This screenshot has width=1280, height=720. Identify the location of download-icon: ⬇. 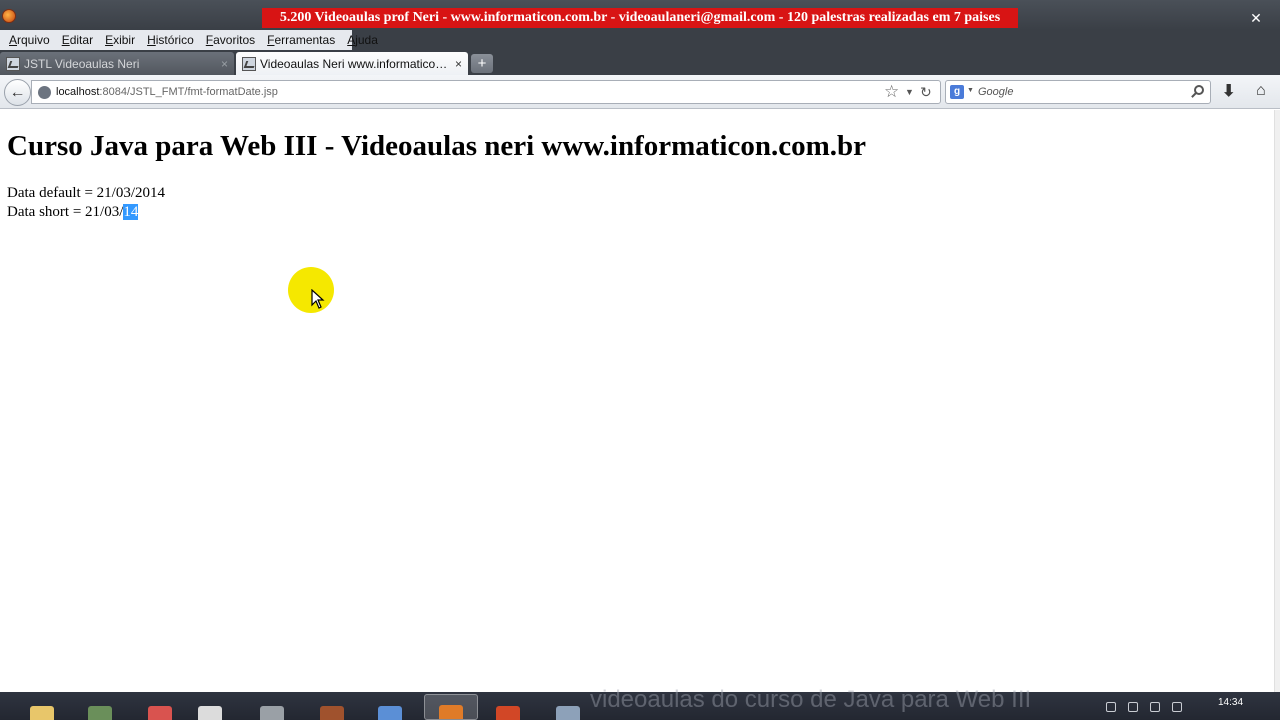
(1228, 92).